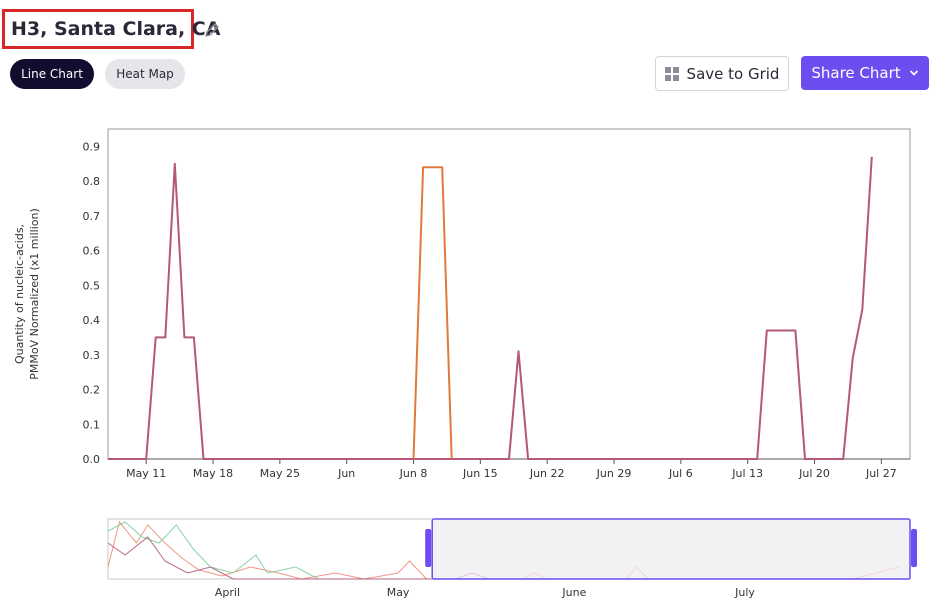 This screenshot has width=945, height=602. I want to click on save-to-grid-label: Save to Grid, so click(733, 73).